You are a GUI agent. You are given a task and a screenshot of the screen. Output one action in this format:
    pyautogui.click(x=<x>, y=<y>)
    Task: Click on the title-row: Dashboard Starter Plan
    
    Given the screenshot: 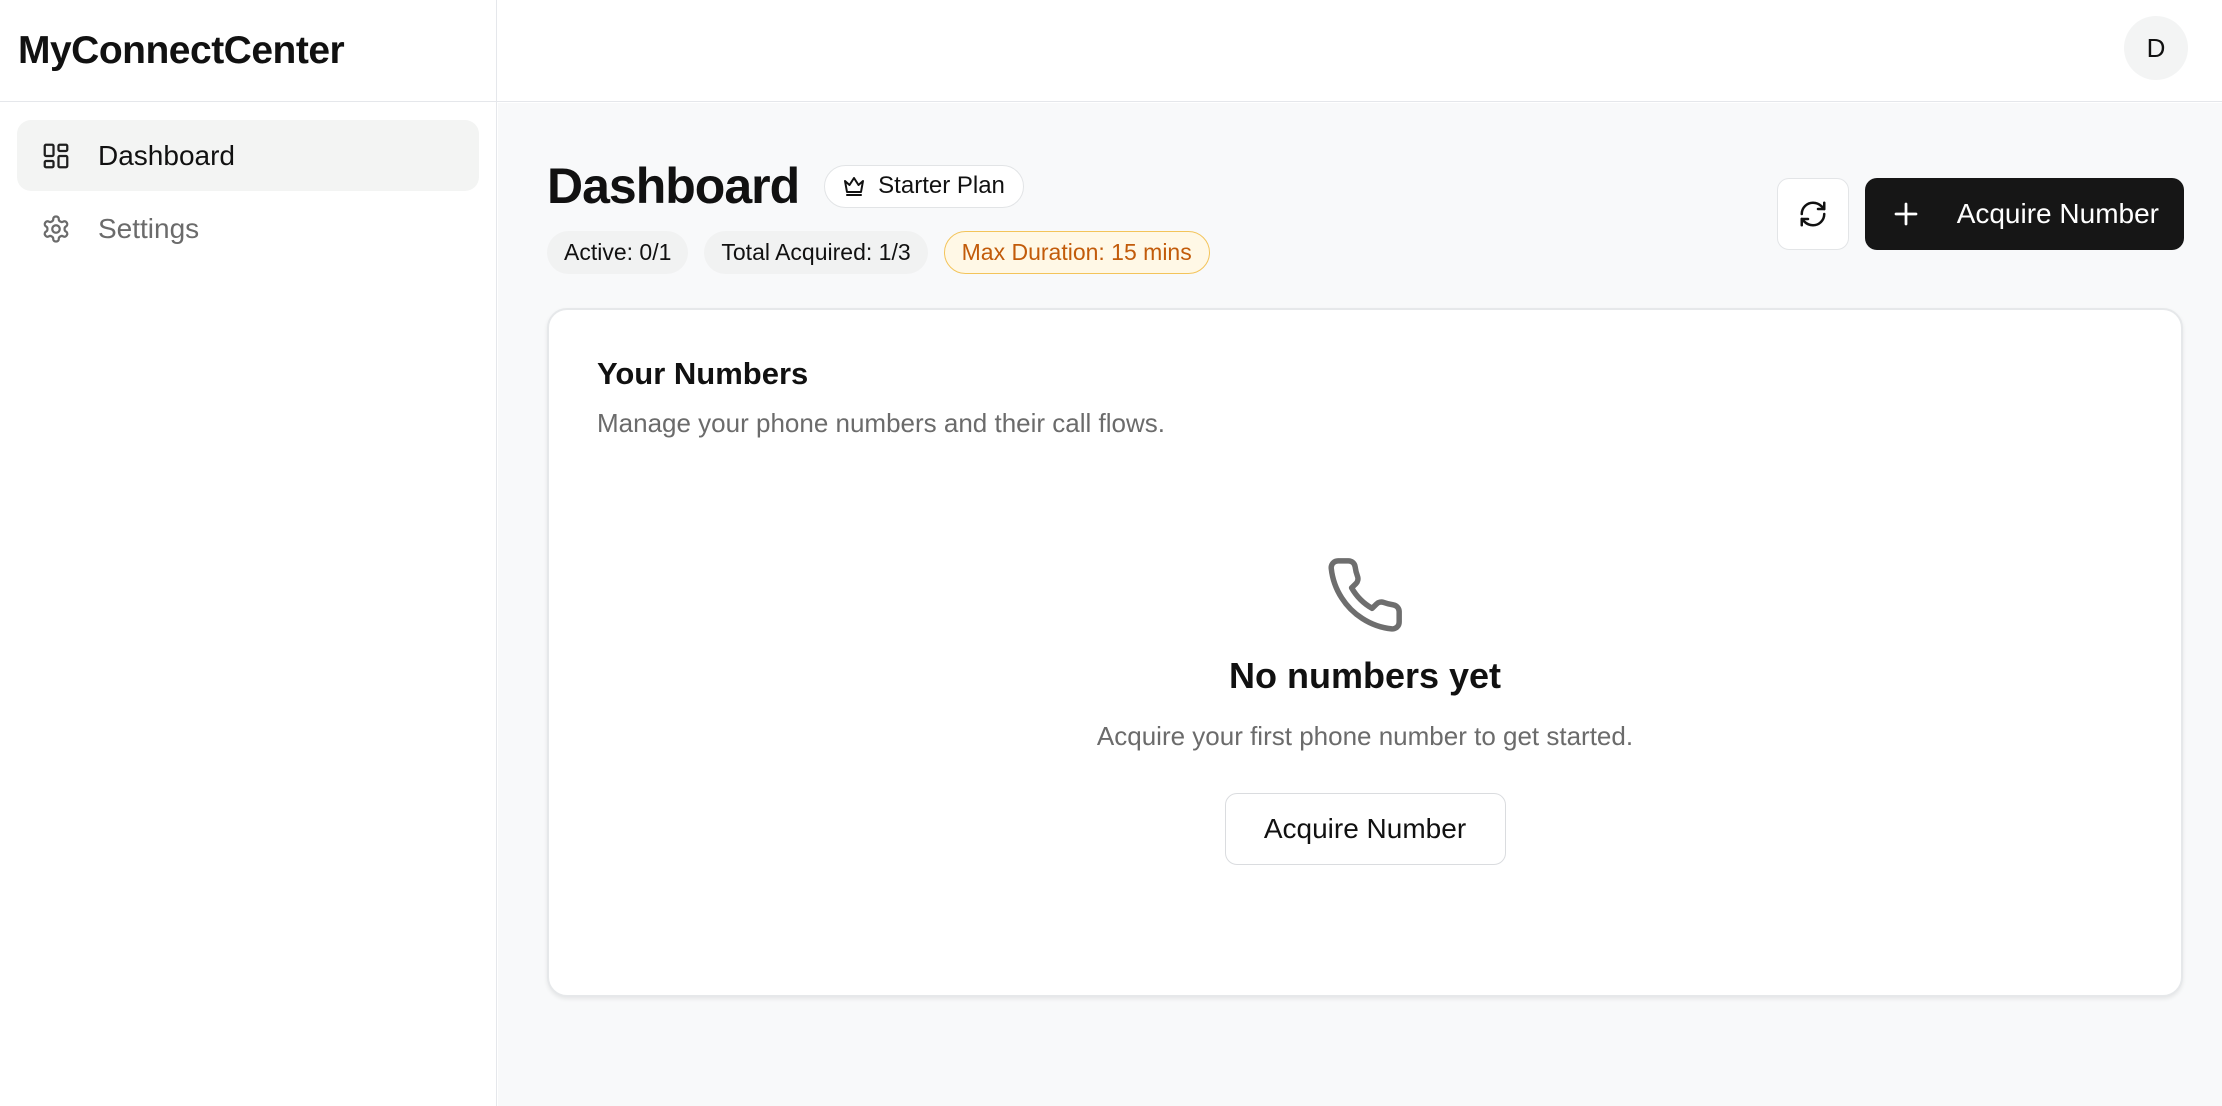 What is the action you would take?
    pyautogui.click(x=886, y=186)
    